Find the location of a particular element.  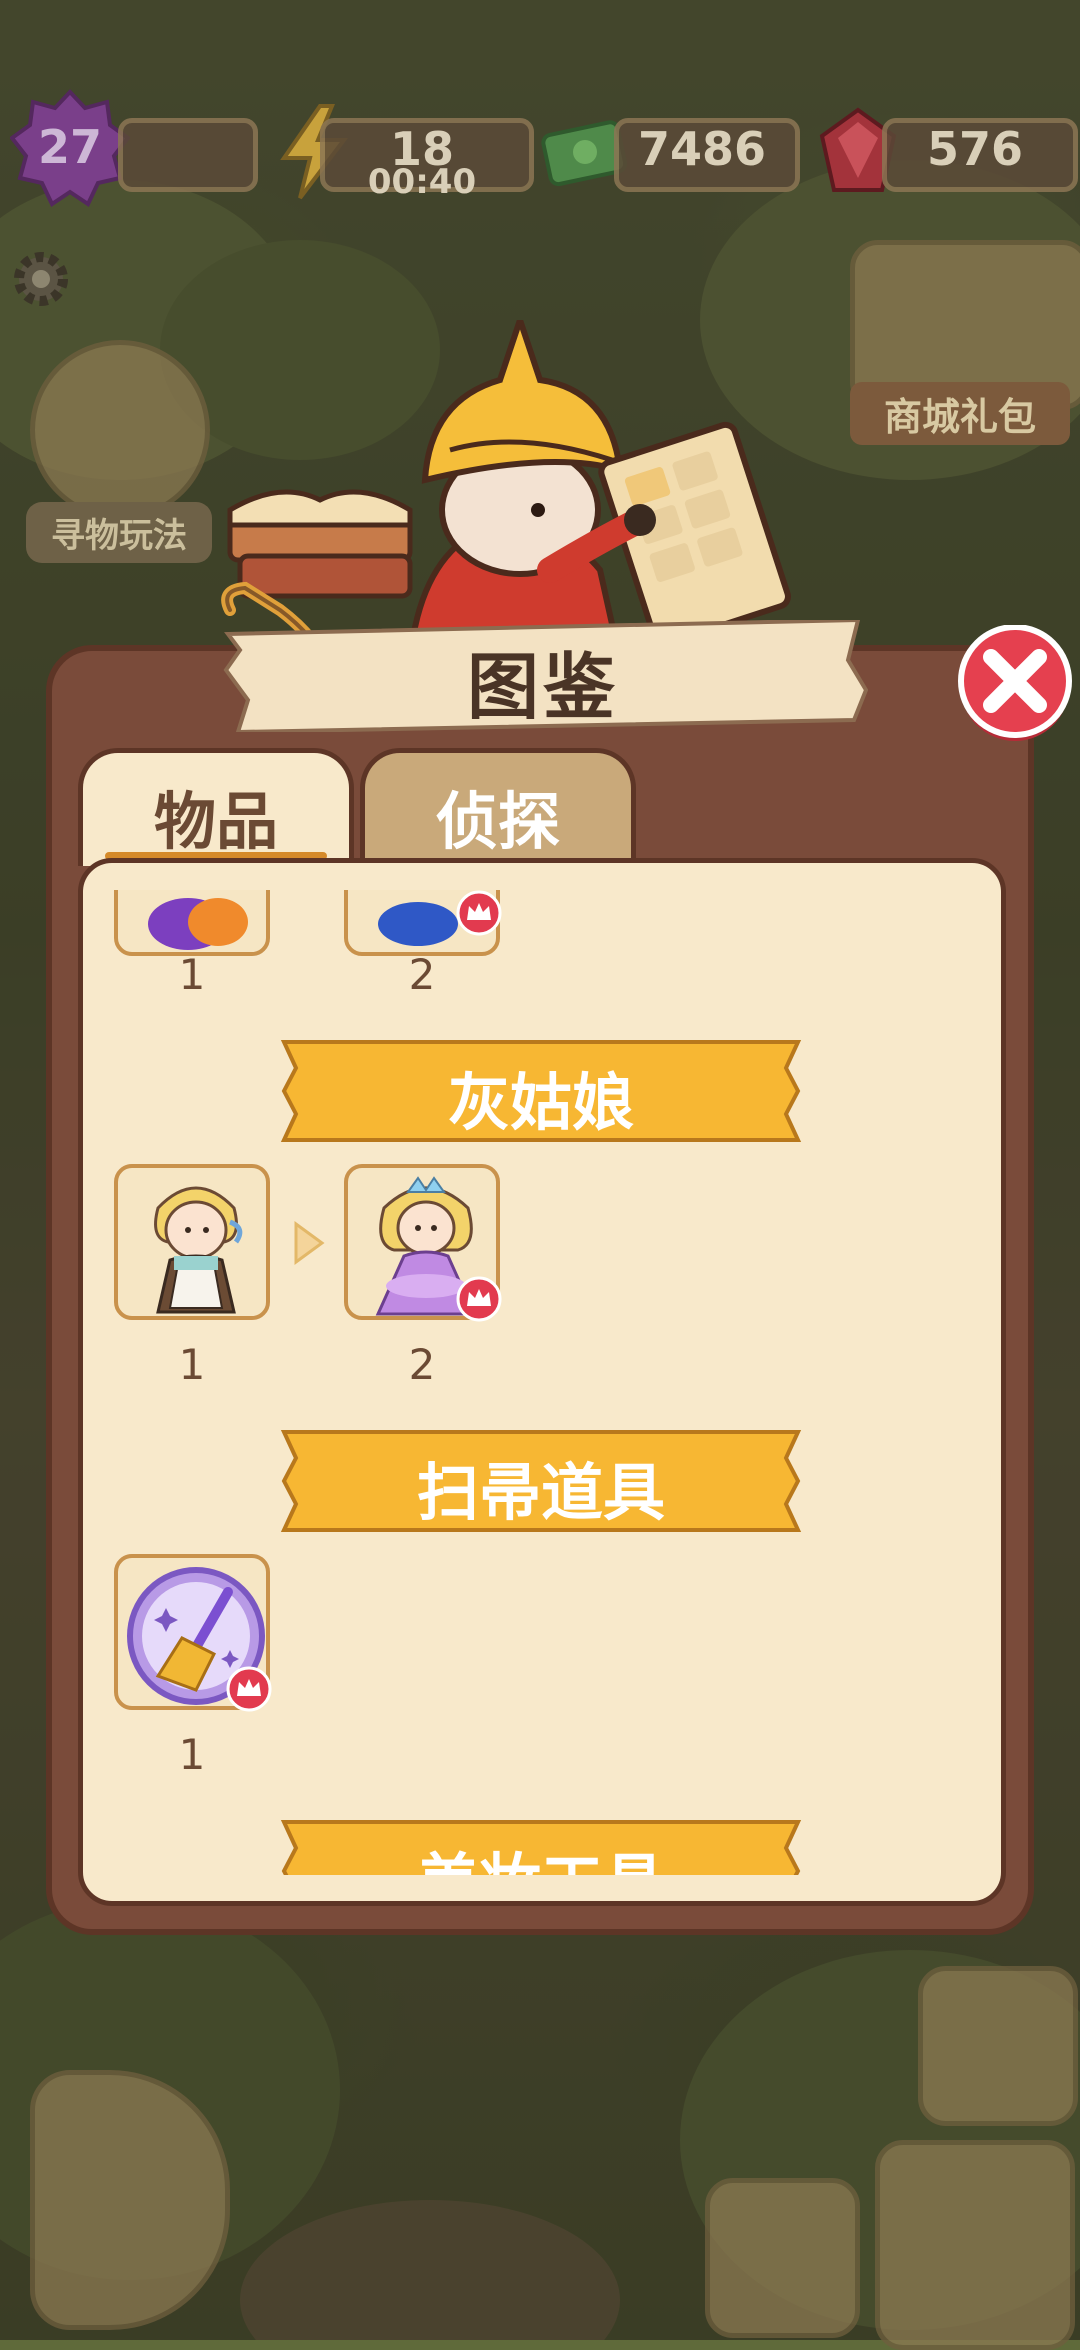

shop-pack-label: 商城礼包 is located at coordinates (960, 413).